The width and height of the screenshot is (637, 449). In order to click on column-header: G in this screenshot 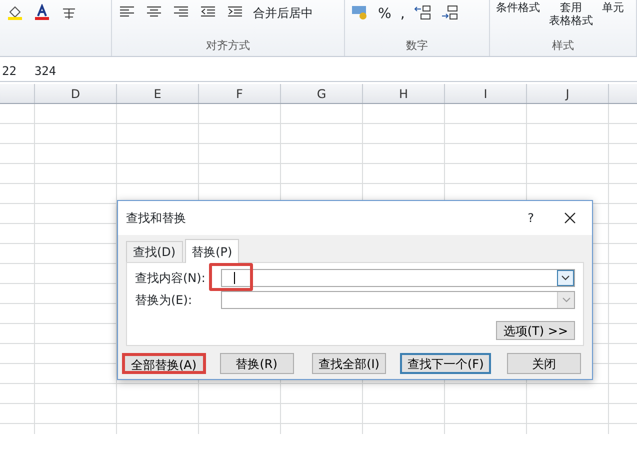, I will do `click(322, 93)`.